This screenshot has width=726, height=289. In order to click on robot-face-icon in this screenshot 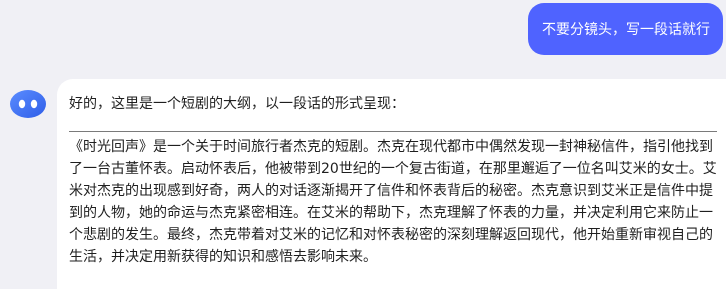, I will do `click(28, 104)`.